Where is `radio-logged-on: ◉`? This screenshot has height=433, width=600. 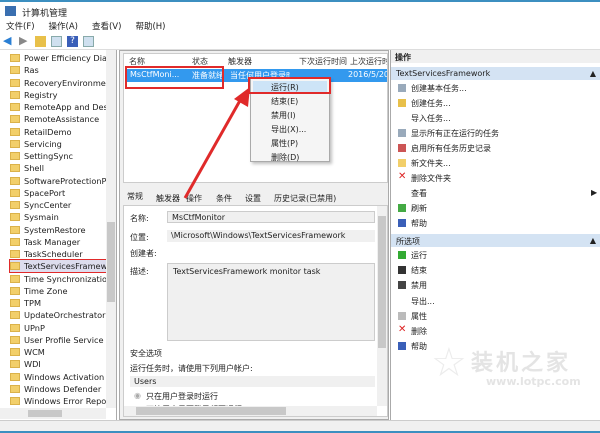 radio-logged-on: ◉ is located at coordinates (137, 395).